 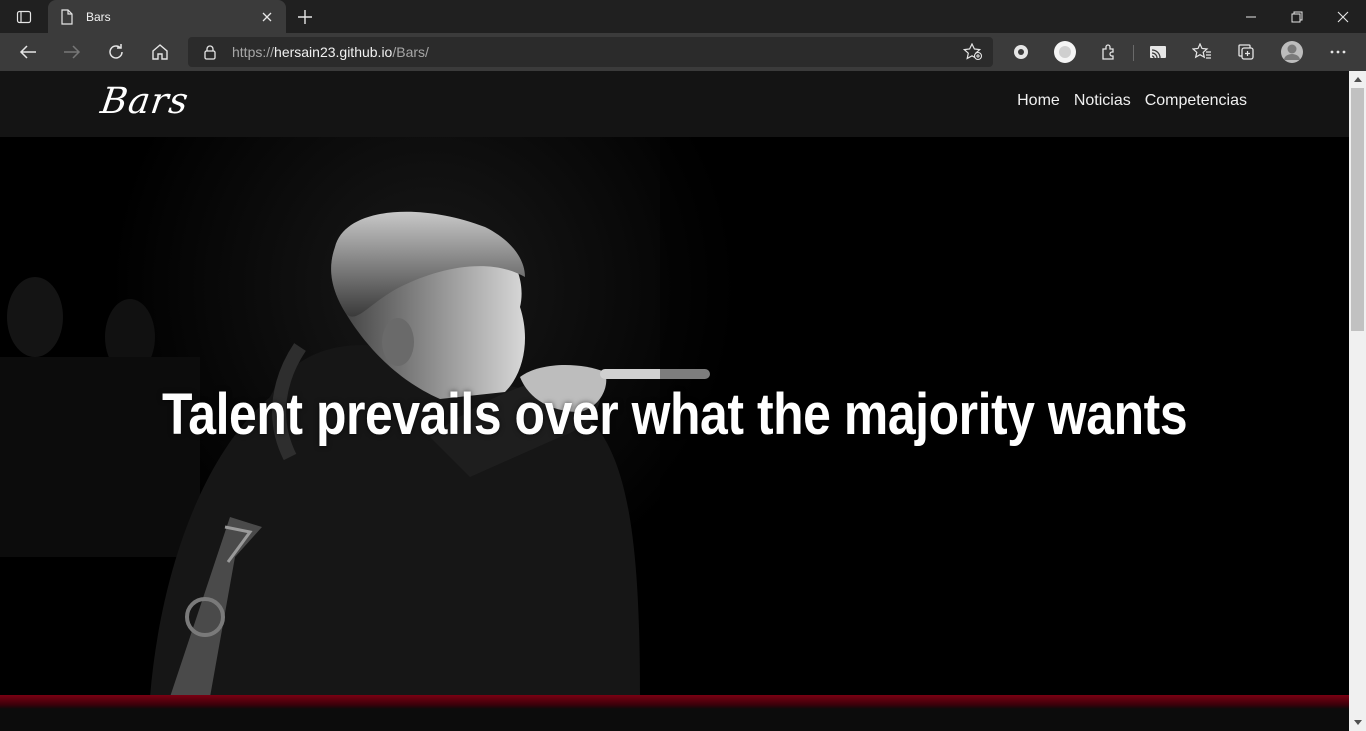 I want to click on nav-link-home: Home, so click(x=1038, y=101).